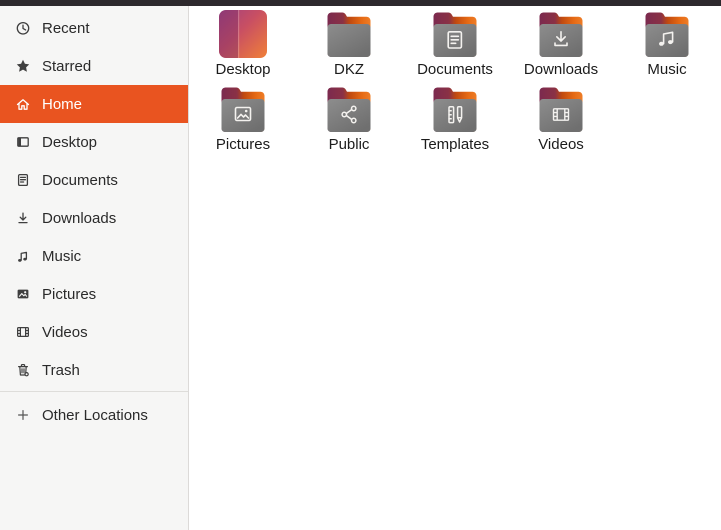  I want to click on sidebar-item-pictures: Pictures, so click(94, 294).